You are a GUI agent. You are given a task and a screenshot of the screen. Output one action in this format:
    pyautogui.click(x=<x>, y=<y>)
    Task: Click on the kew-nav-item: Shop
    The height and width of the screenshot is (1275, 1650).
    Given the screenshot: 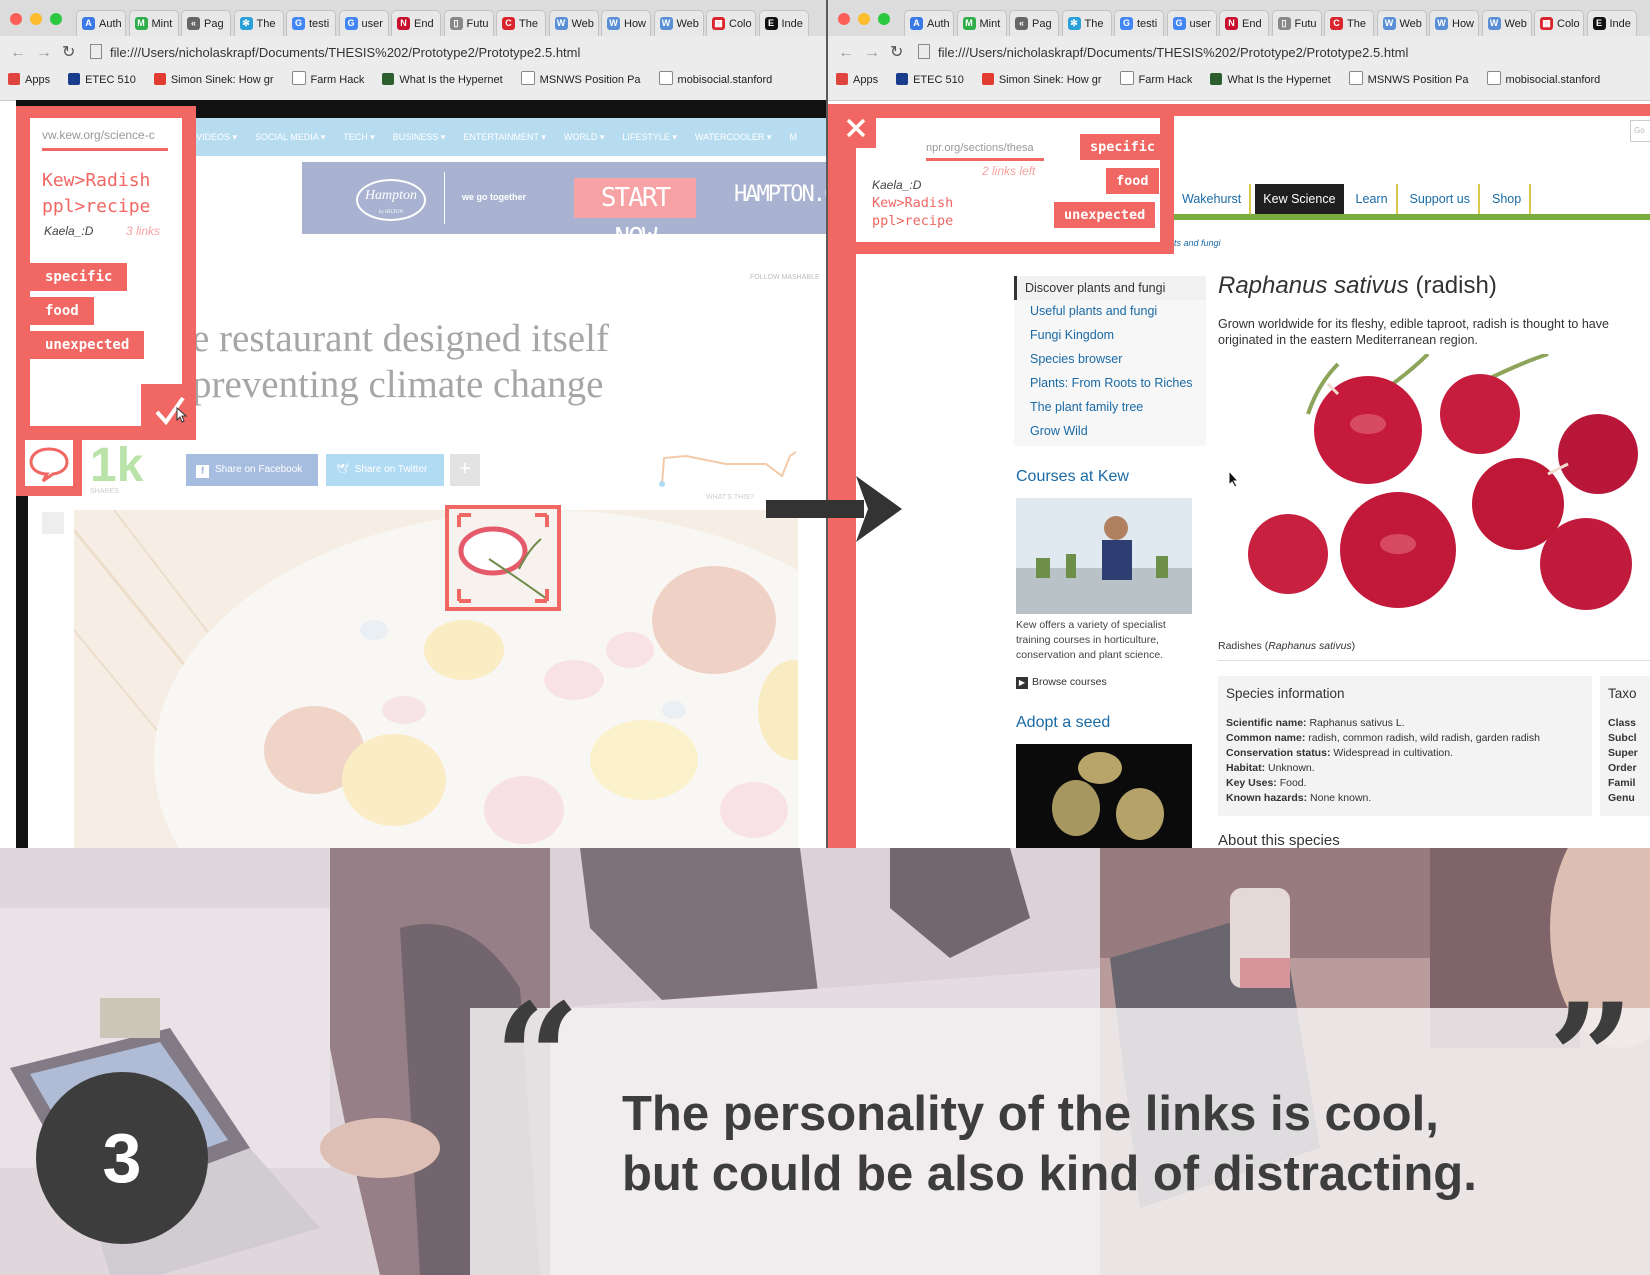 What is the action you would take?
    pyautogui.click(x=1508, y=199)
    